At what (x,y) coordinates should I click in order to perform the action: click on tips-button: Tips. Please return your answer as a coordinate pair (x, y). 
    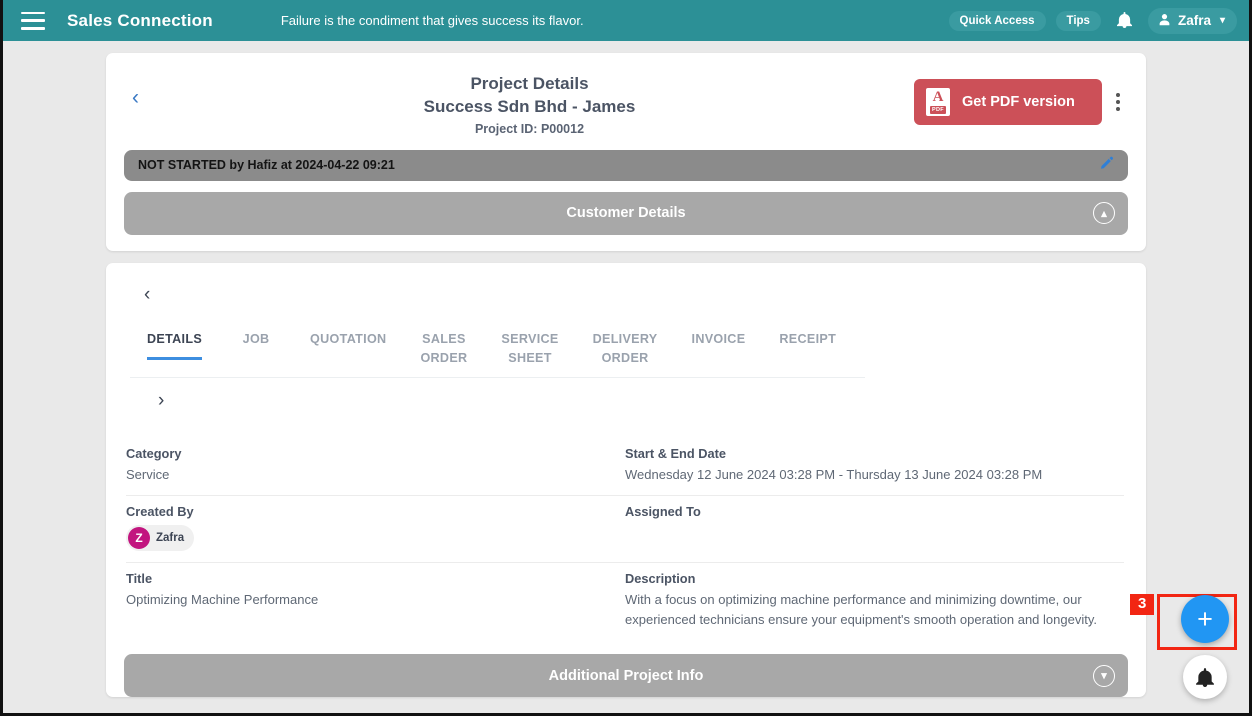
    Looking at the image, I should click on (1078, 20).